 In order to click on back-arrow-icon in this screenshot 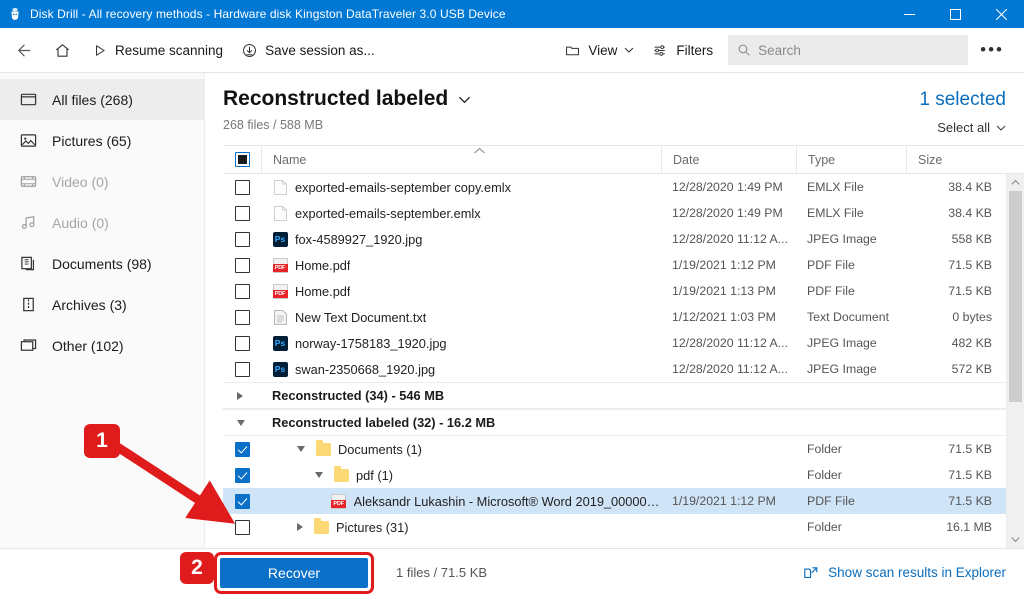, I will do `click(24, 50)`.